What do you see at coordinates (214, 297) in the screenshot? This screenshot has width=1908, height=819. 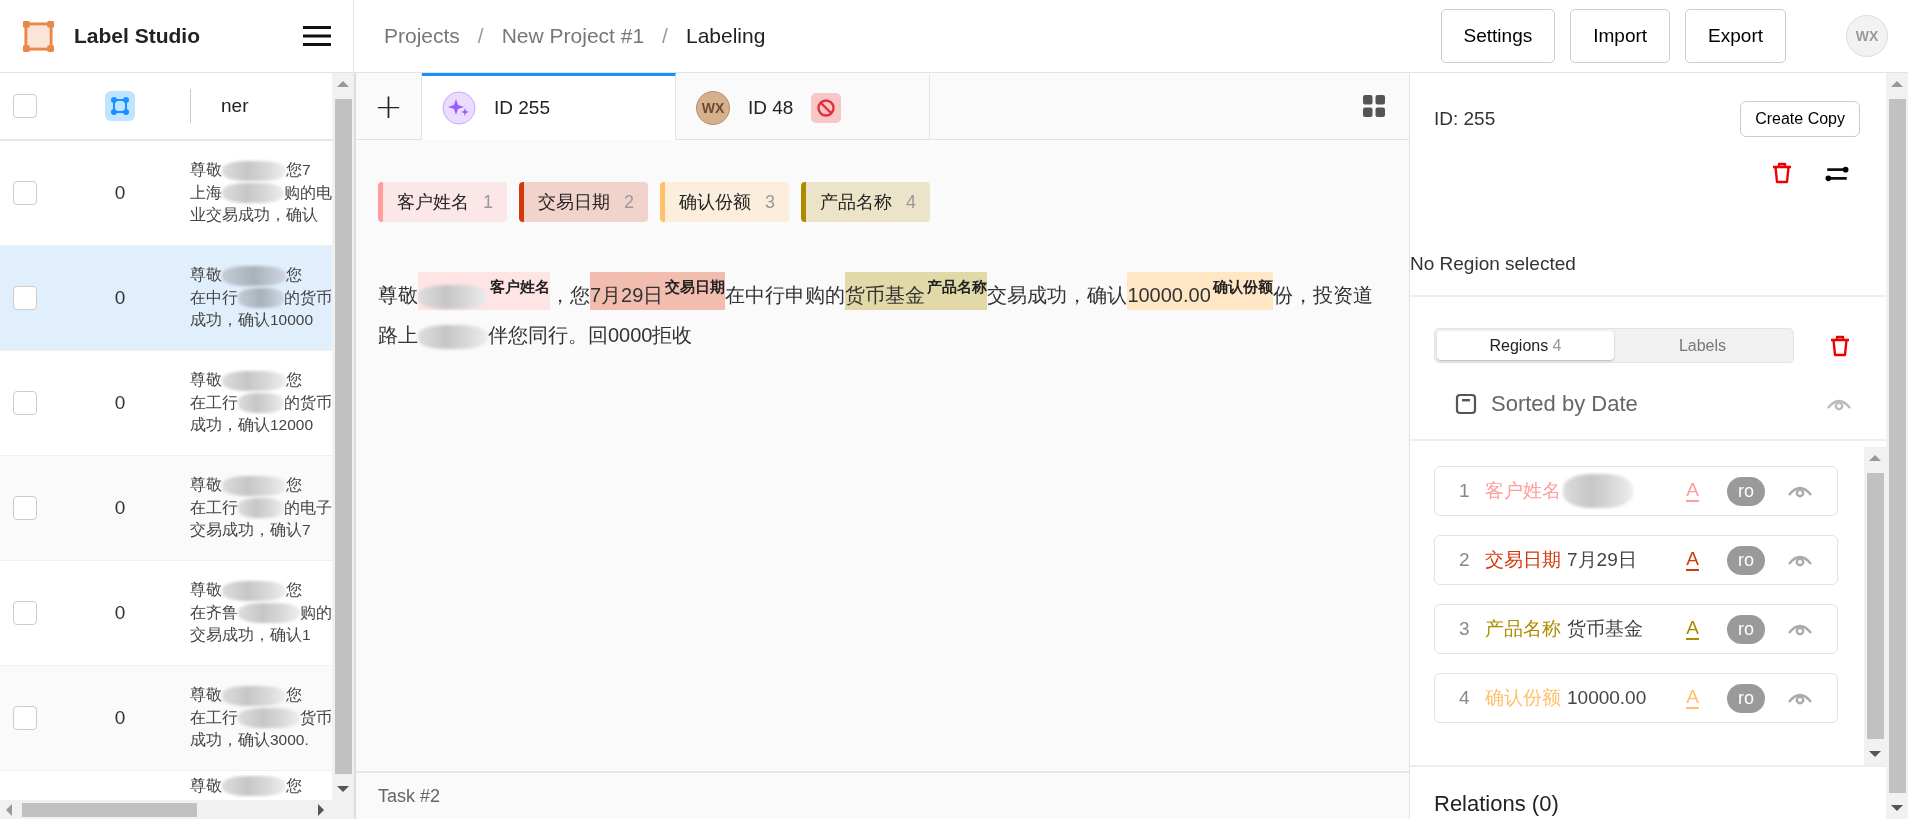 I see `task-text: 在中行` at bounding box center [214, 297].